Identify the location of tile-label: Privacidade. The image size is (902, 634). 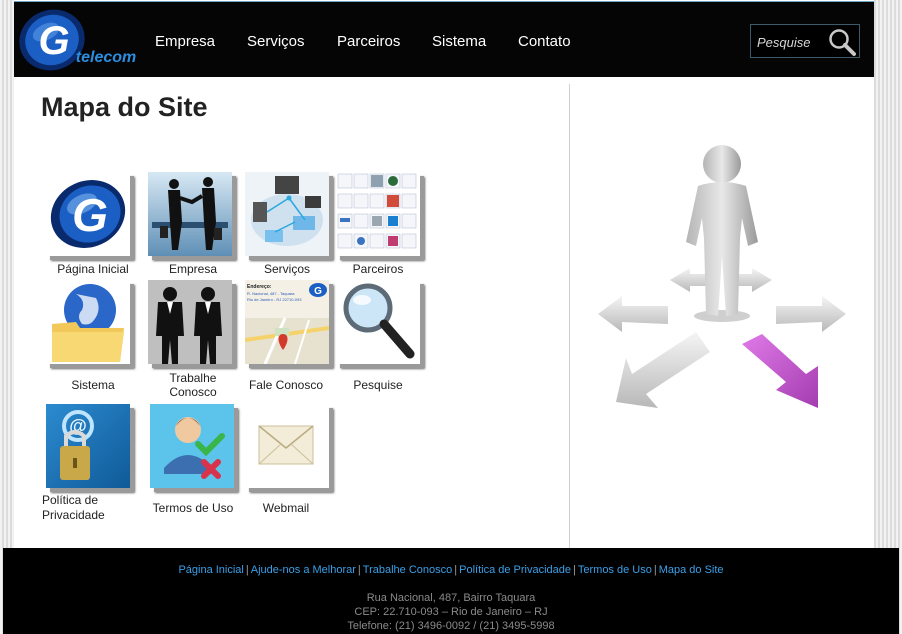
(73, 515).